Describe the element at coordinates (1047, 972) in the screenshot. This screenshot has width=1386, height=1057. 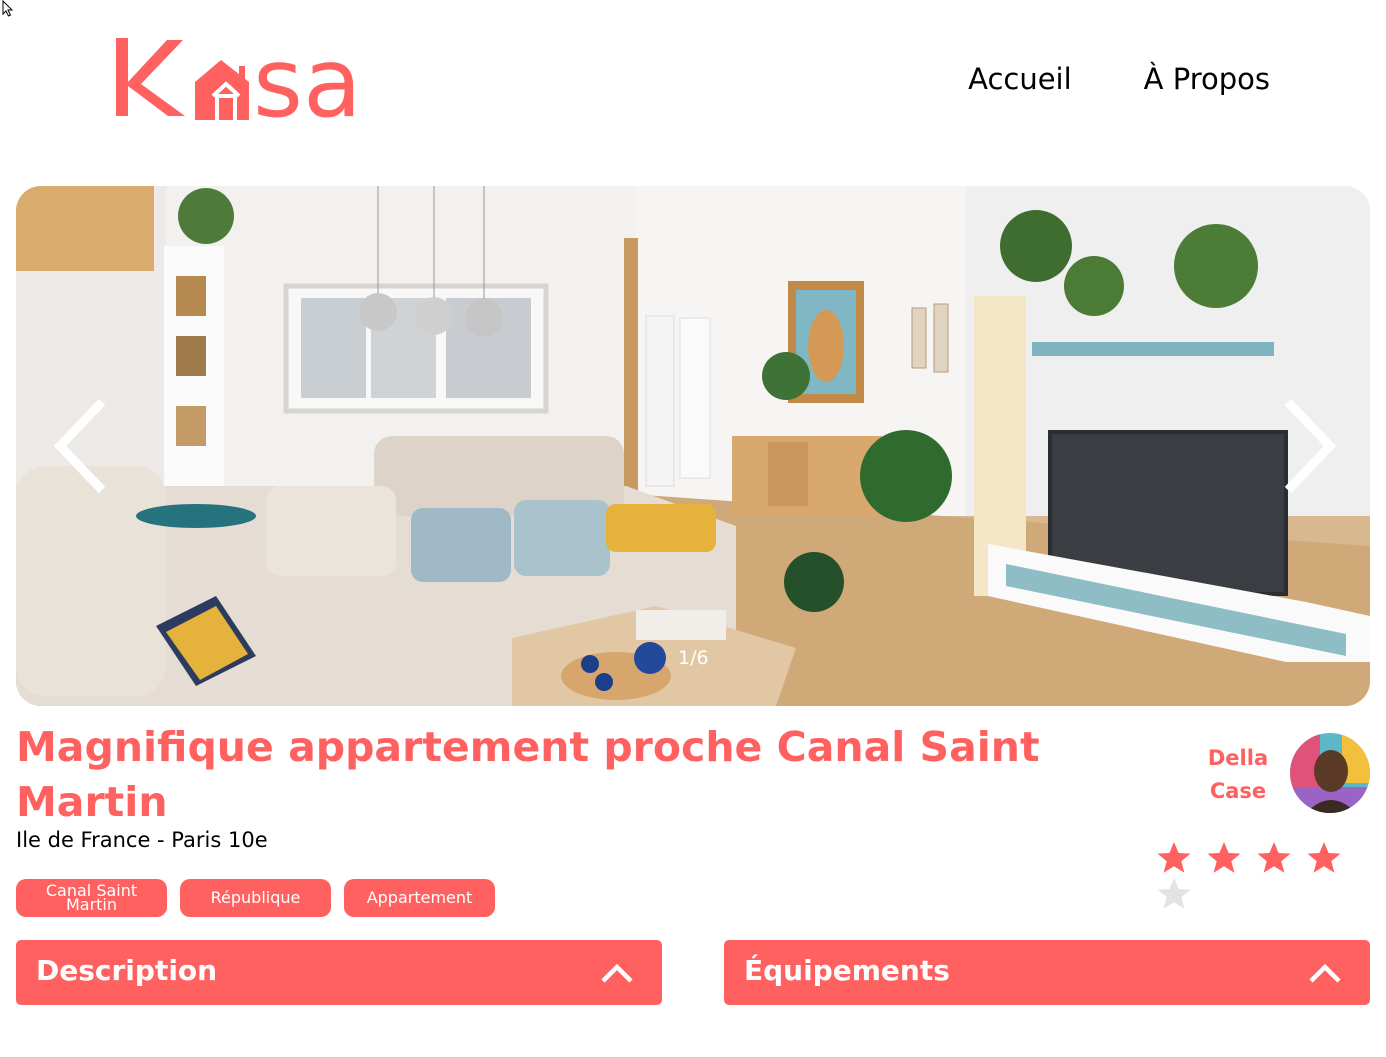
I see `equipments-collapse: Équipements` at that location.